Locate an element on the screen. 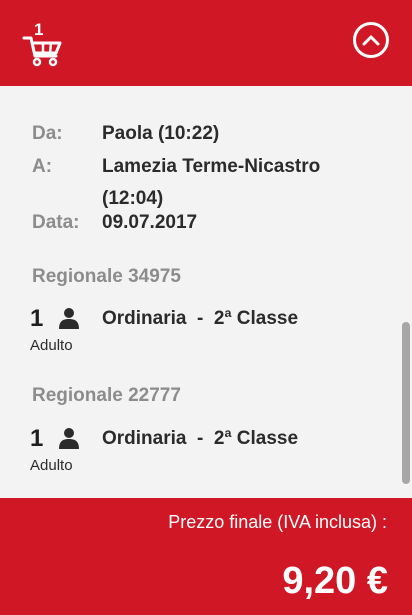 The image size is (412, 615). train-number: Regionale 34975 is located at coordinates (106, 276).